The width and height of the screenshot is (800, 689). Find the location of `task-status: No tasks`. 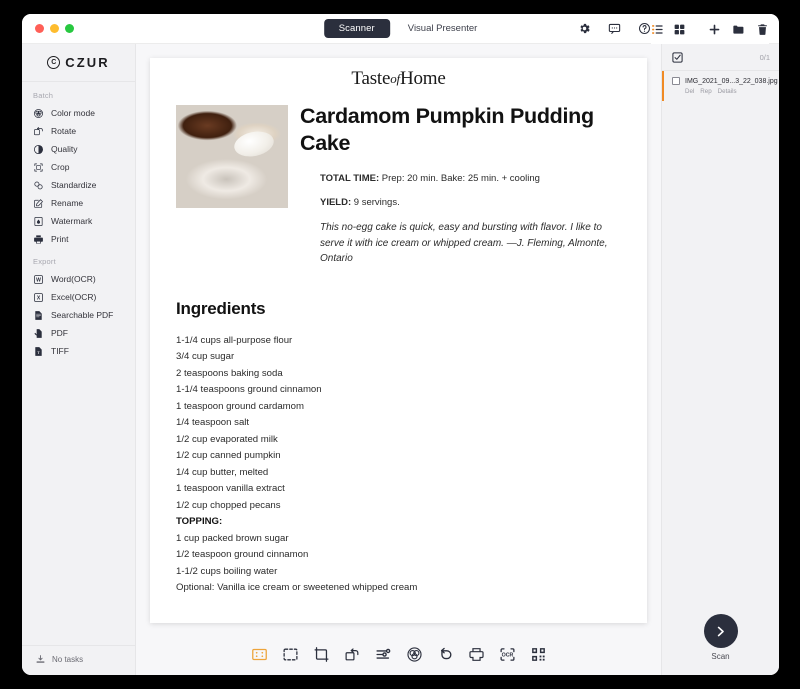

task-status: No tasks is located at coordinates (78, 660).